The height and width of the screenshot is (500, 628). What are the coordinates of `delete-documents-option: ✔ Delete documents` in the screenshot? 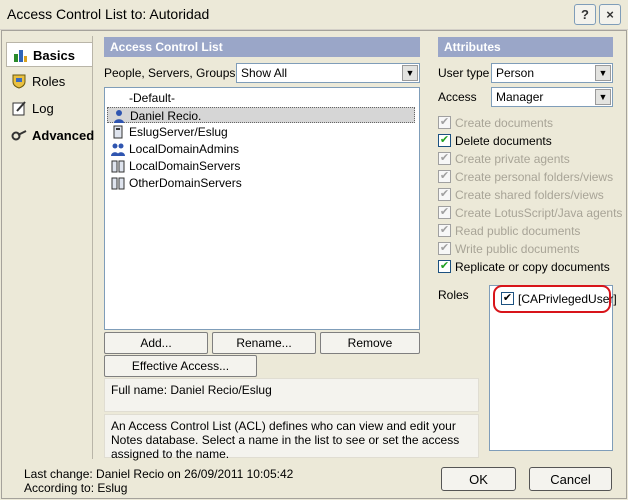 It's located at (495, 141).